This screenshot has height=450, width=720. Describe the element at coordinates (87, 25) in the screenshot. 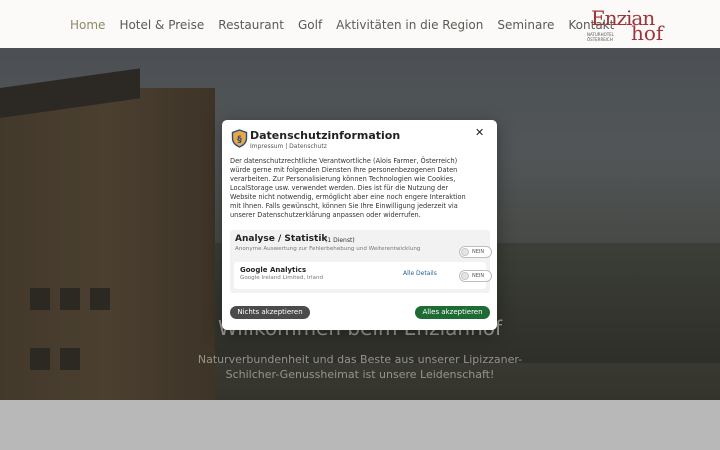

I see `nav-item-home: Home` at that location.